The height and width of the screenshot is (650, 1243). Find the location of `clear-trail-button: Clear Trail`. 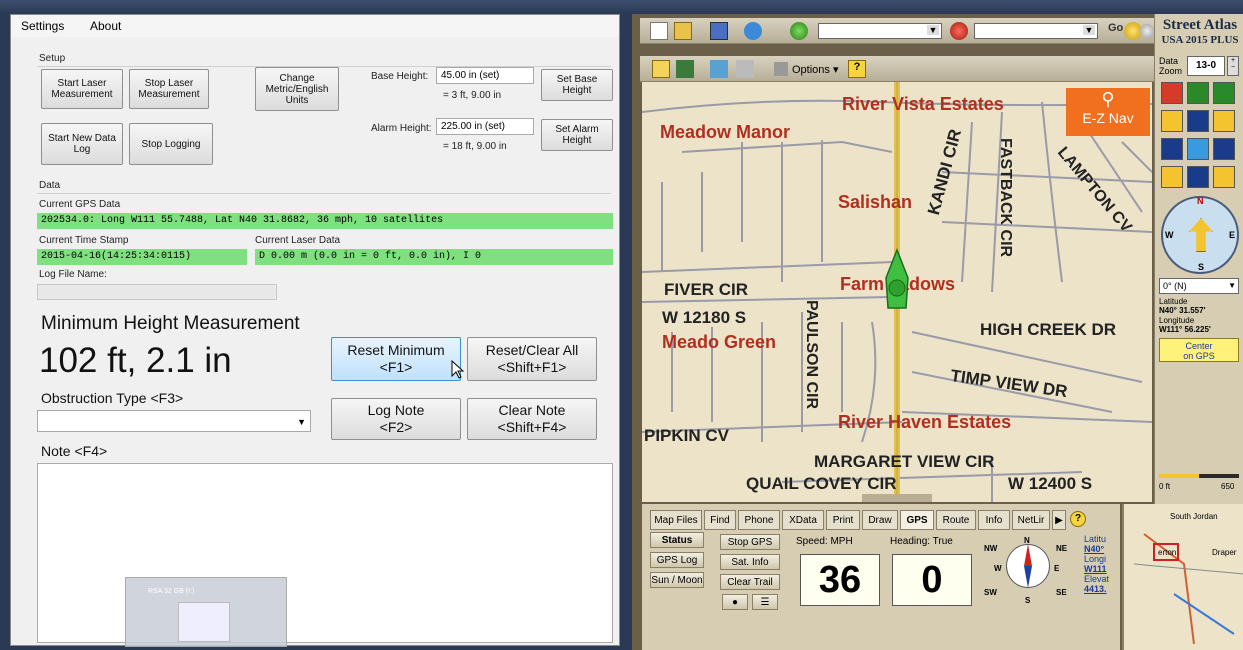

clear-trail-button: Clear Trail is located at coordinates (750, 582).